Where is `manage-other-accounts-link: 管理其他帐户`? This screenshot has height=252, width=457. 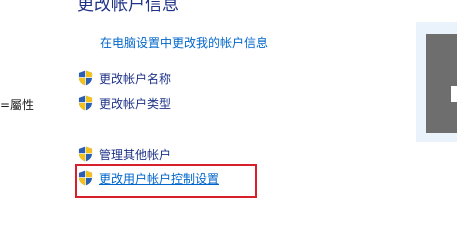 manage-other-accounts-link: 管理其他帐户 is located at coordinates (124, 154).